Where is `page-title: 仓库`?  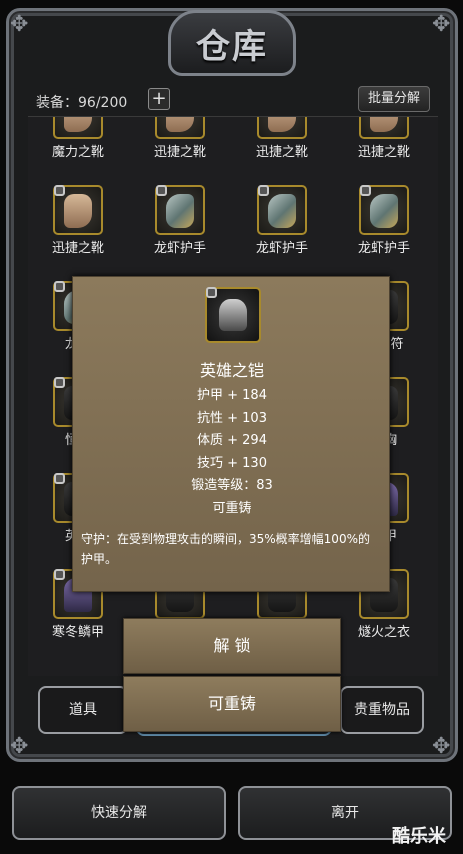
page-title: 仓库 is located at coordinates (232, 46).